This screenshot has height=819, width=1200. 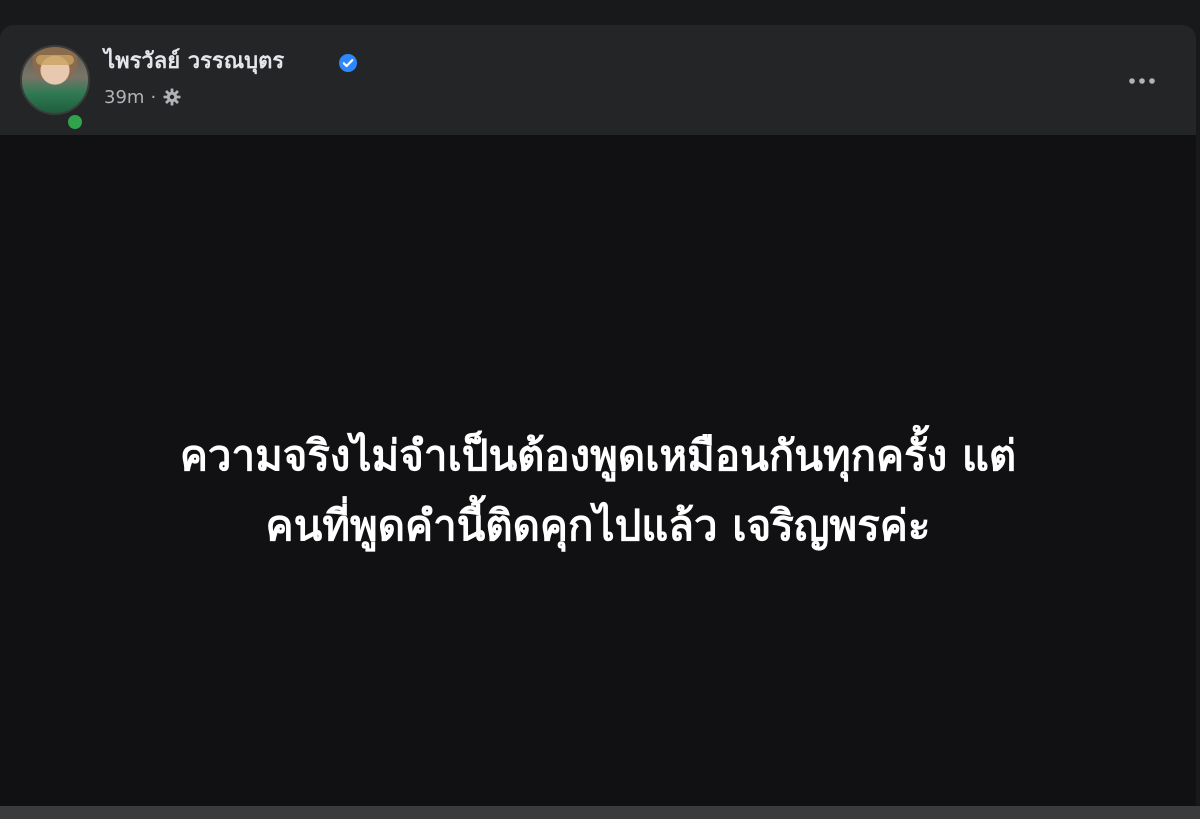 What do you see at coordinates (194, 62) in the screenshot?
I see `author-name: ไพรวัลย์ วรรณบุตร` at bounding box center [194, 62].